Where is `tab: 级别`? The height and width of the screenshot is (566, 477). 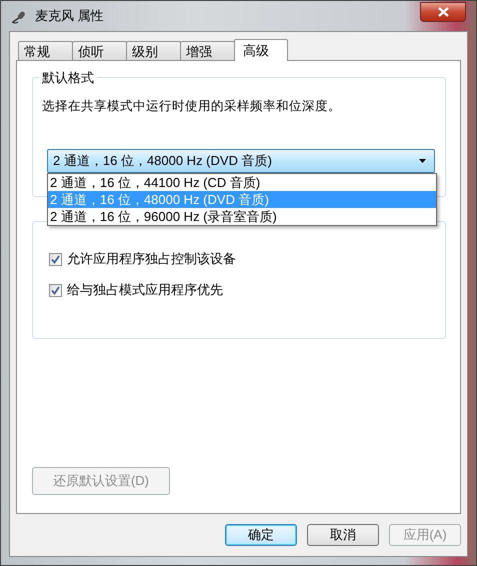 tab: 级别 is located at coordinates (153, 50).